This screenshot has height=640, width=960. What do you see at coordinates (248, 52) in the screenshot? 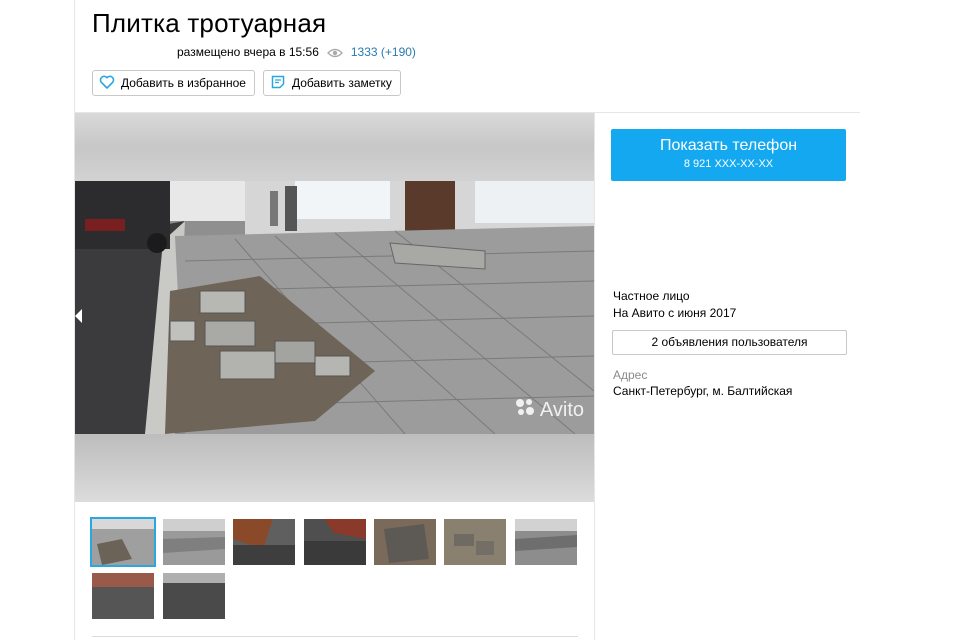
I see `posted-date: размещено вчера в 15:56` at bounding box center [248, 52].